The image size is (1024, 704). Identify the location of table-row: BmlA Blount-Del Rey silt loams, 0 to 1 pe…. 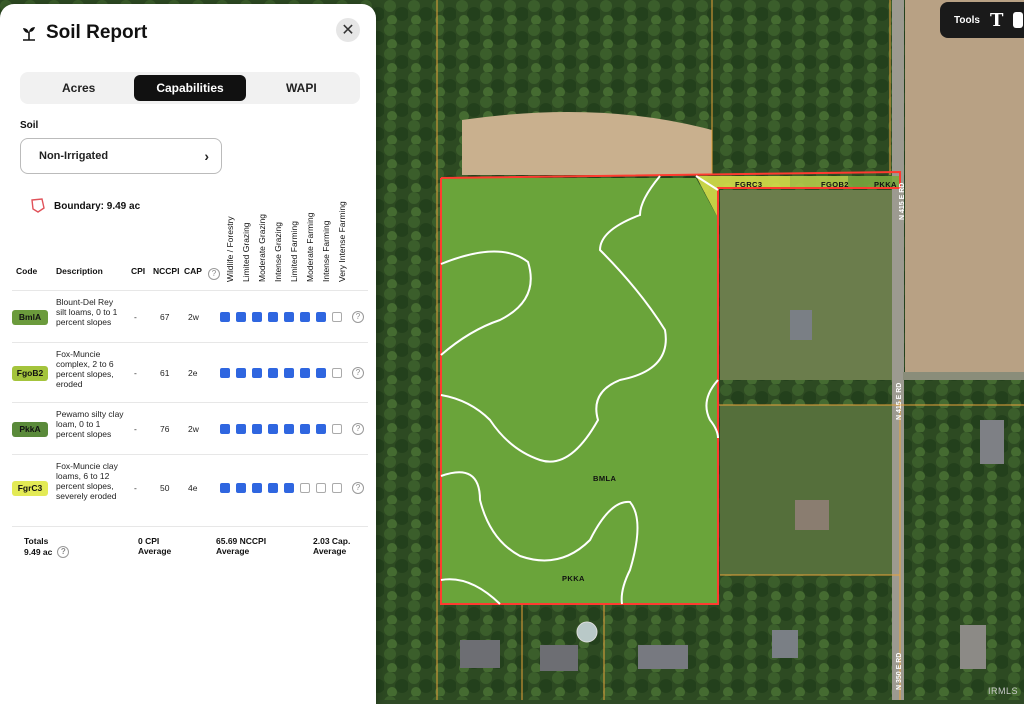
(190, 316).